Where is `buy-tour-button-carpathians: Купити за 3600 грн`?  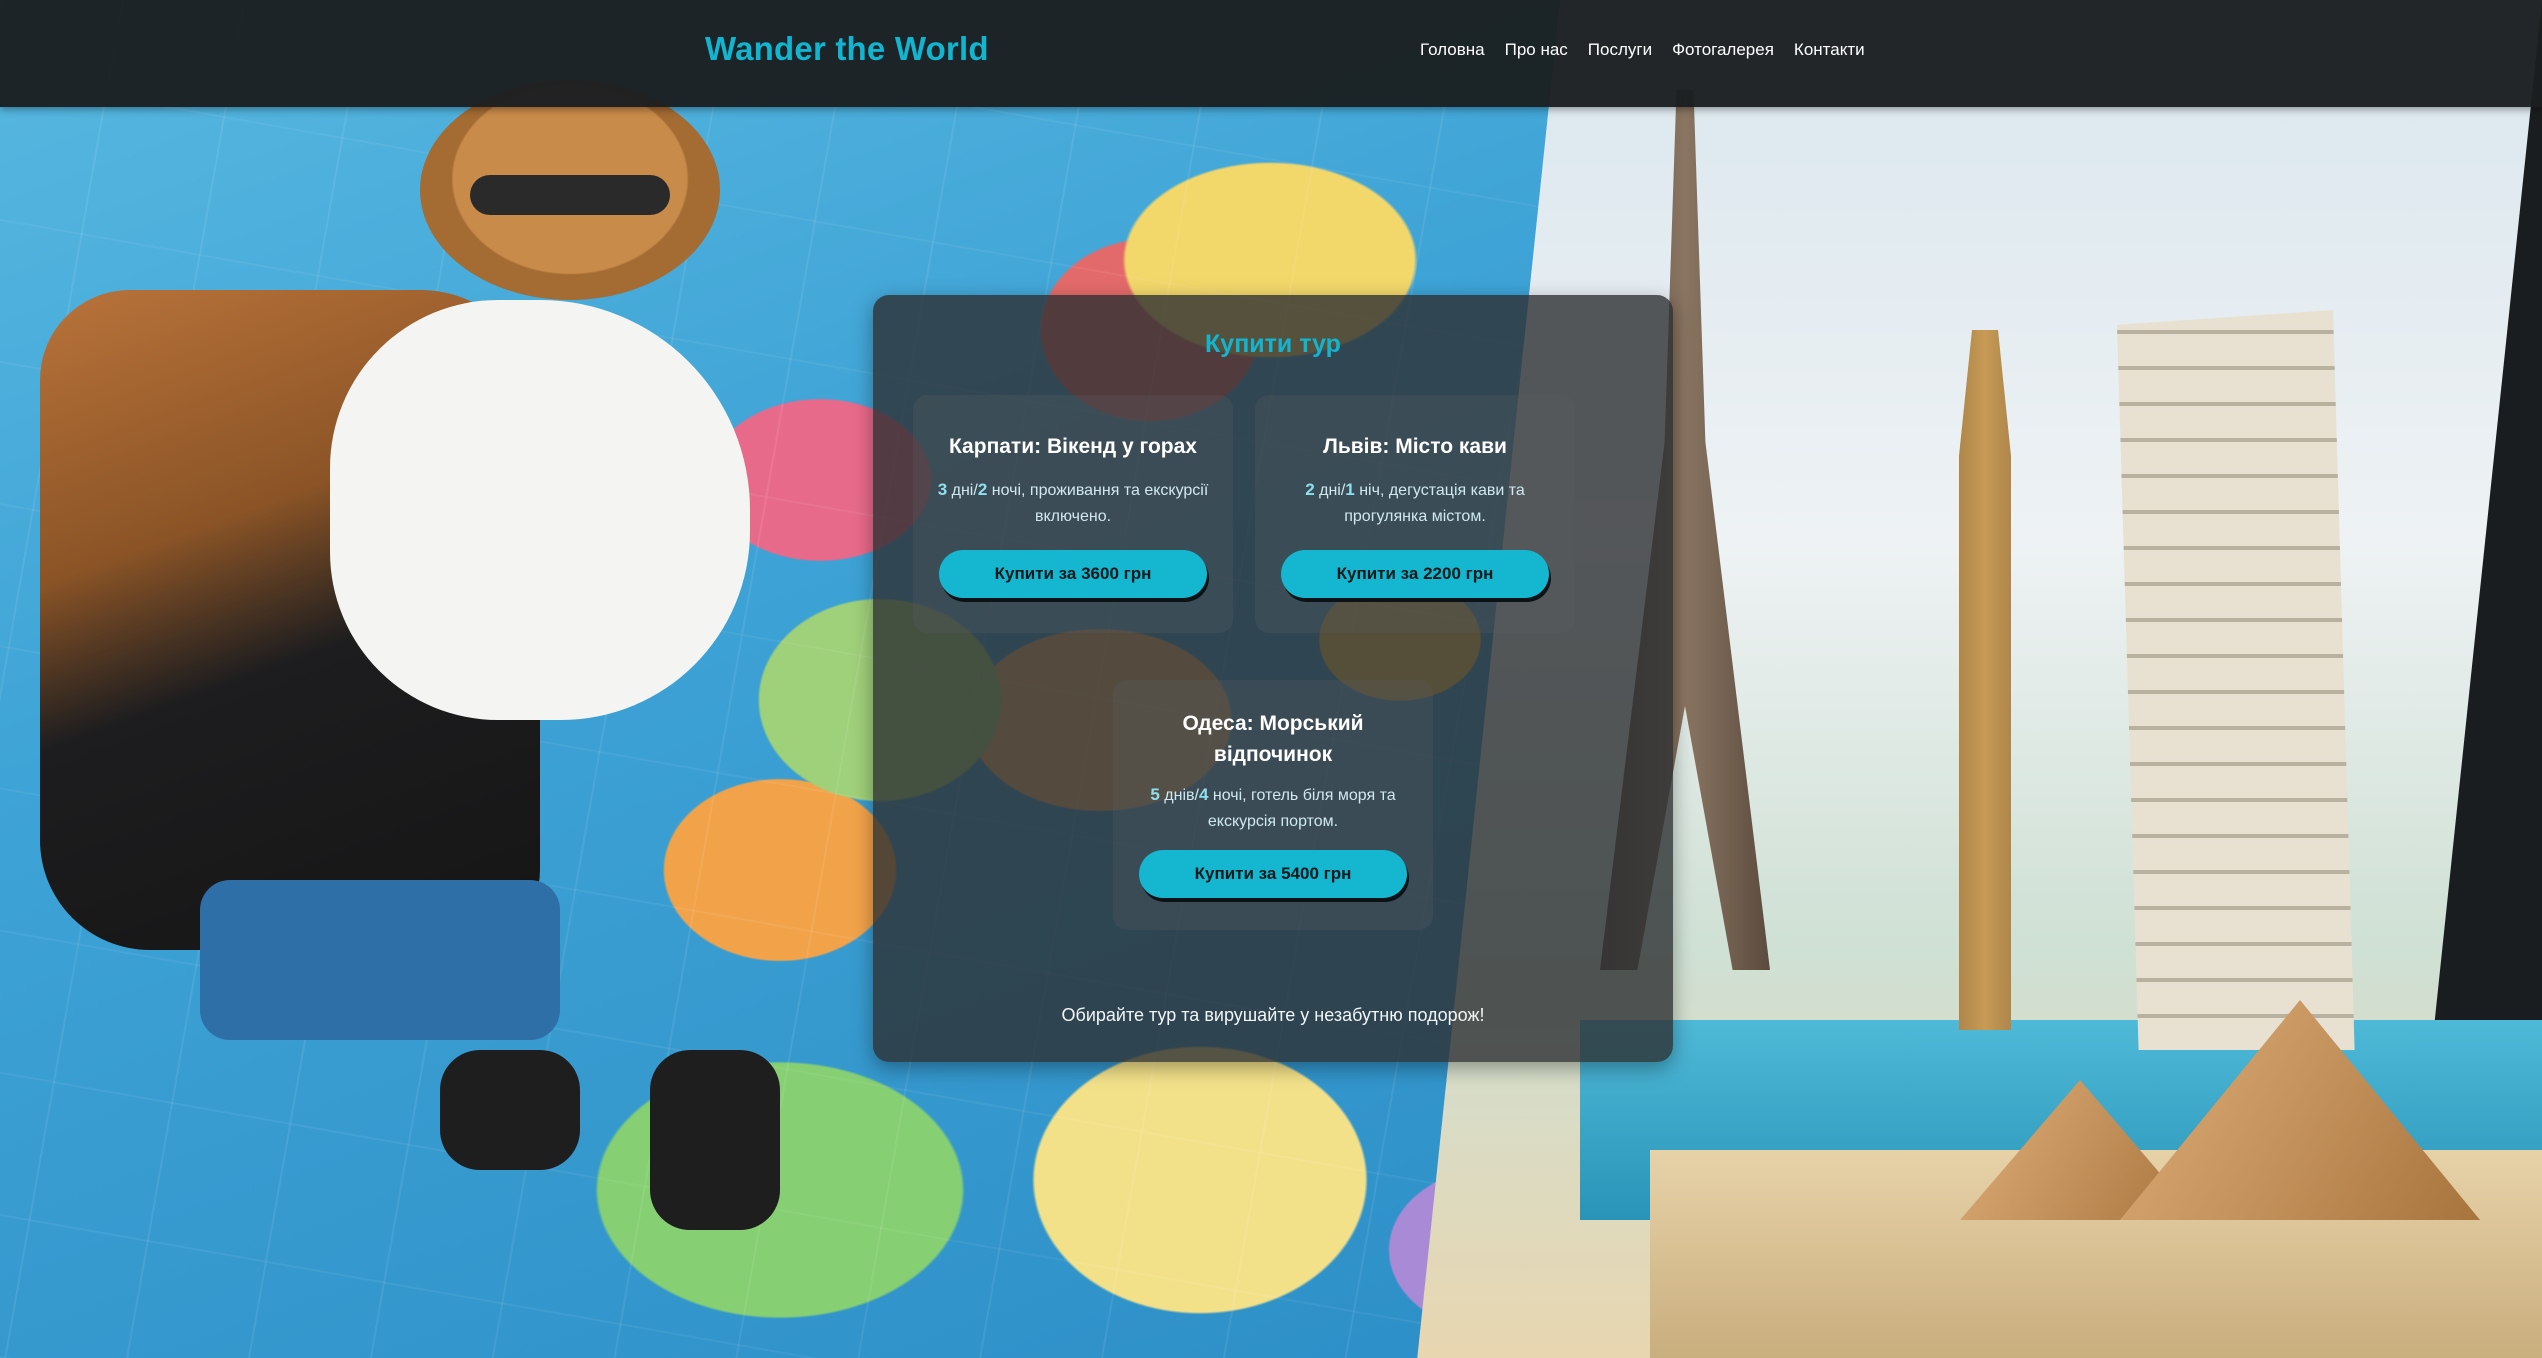
buy-tour-button-carpathians: Купити за 3600 грн is located at coordinates (1073, 574).